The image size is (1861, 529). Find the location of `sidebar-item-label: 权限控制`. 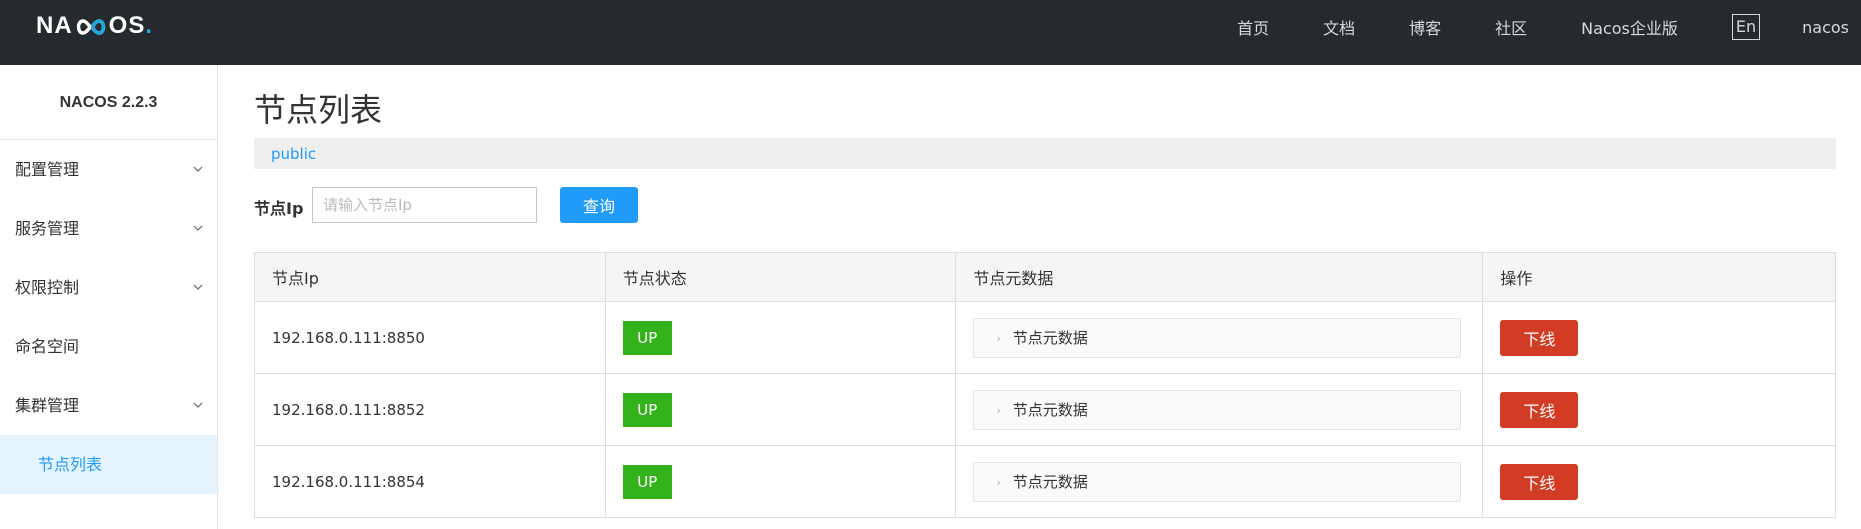

sidebar-item-label: 权限控制 is located at coordinates (47, 287).